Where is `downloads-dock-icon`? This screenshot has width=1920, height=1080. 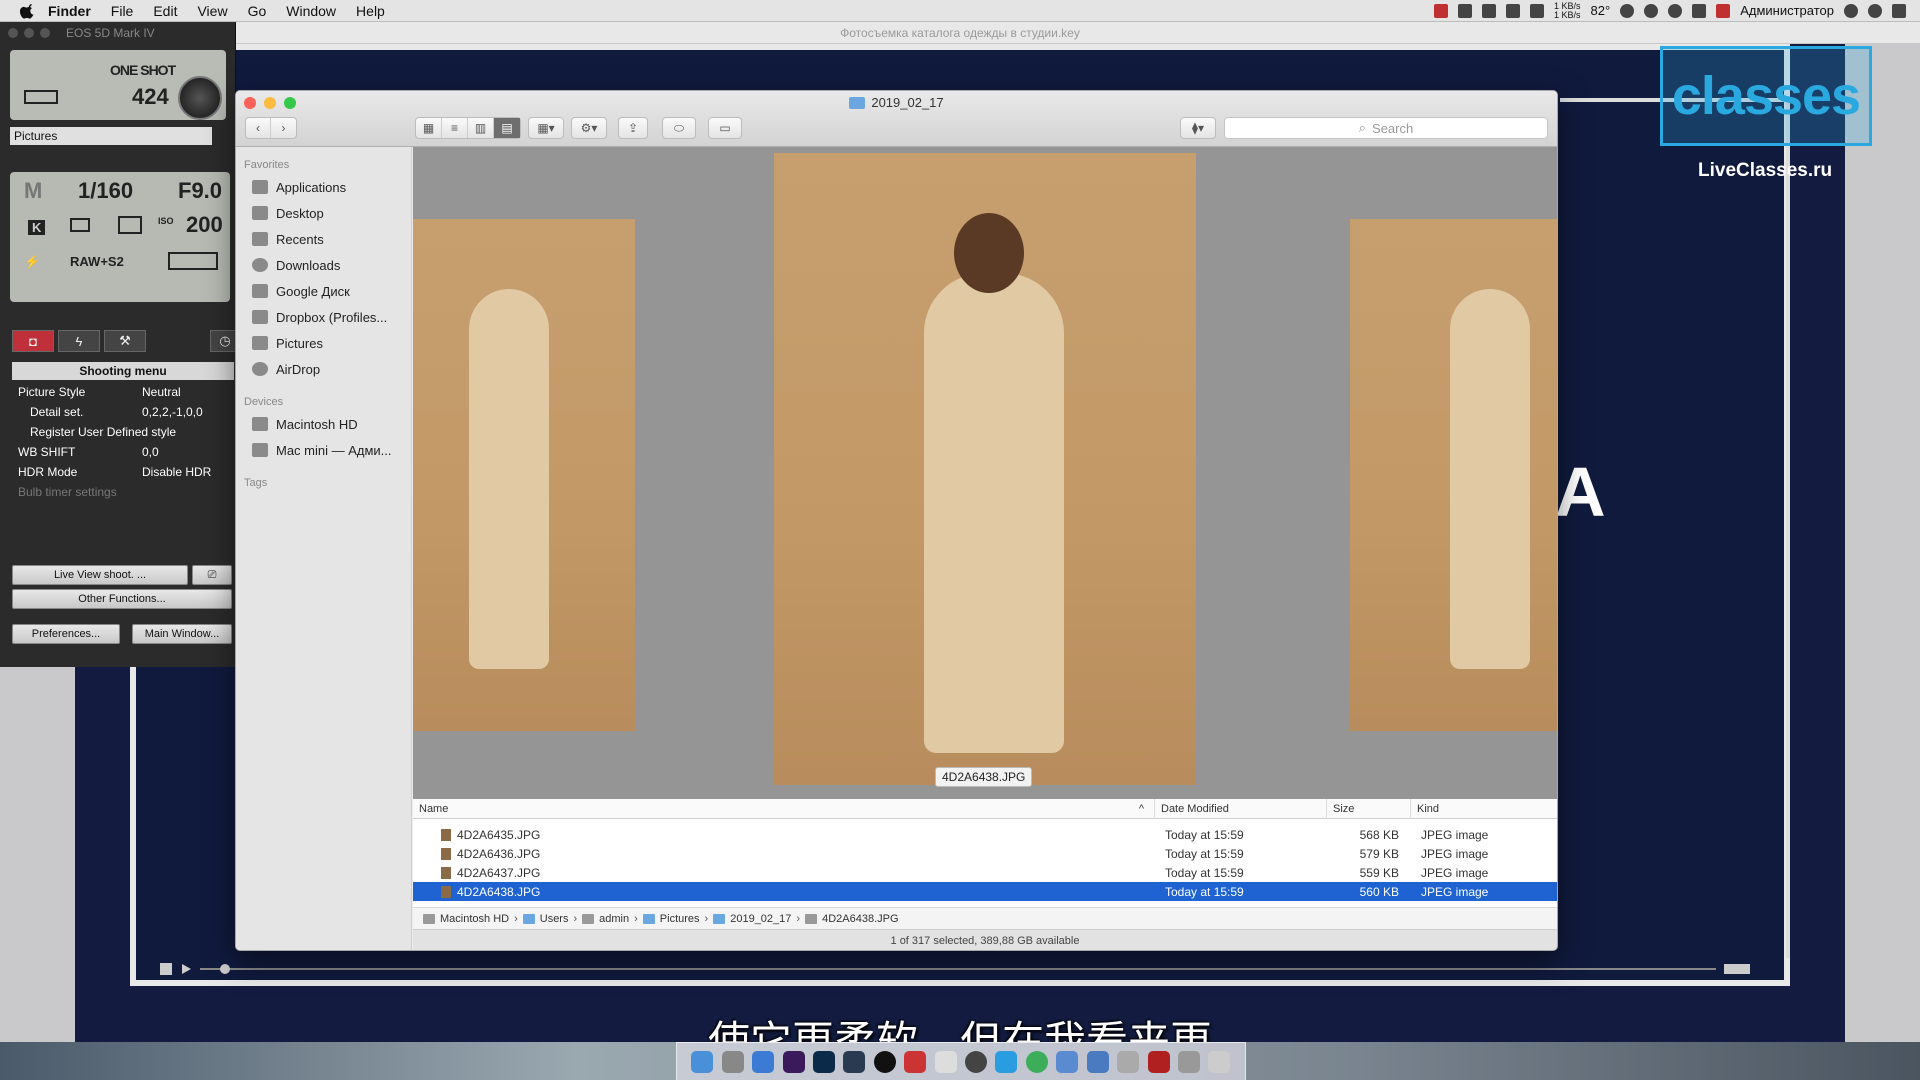
downloads-dock-icon is located at coordinates (1128, 1061).